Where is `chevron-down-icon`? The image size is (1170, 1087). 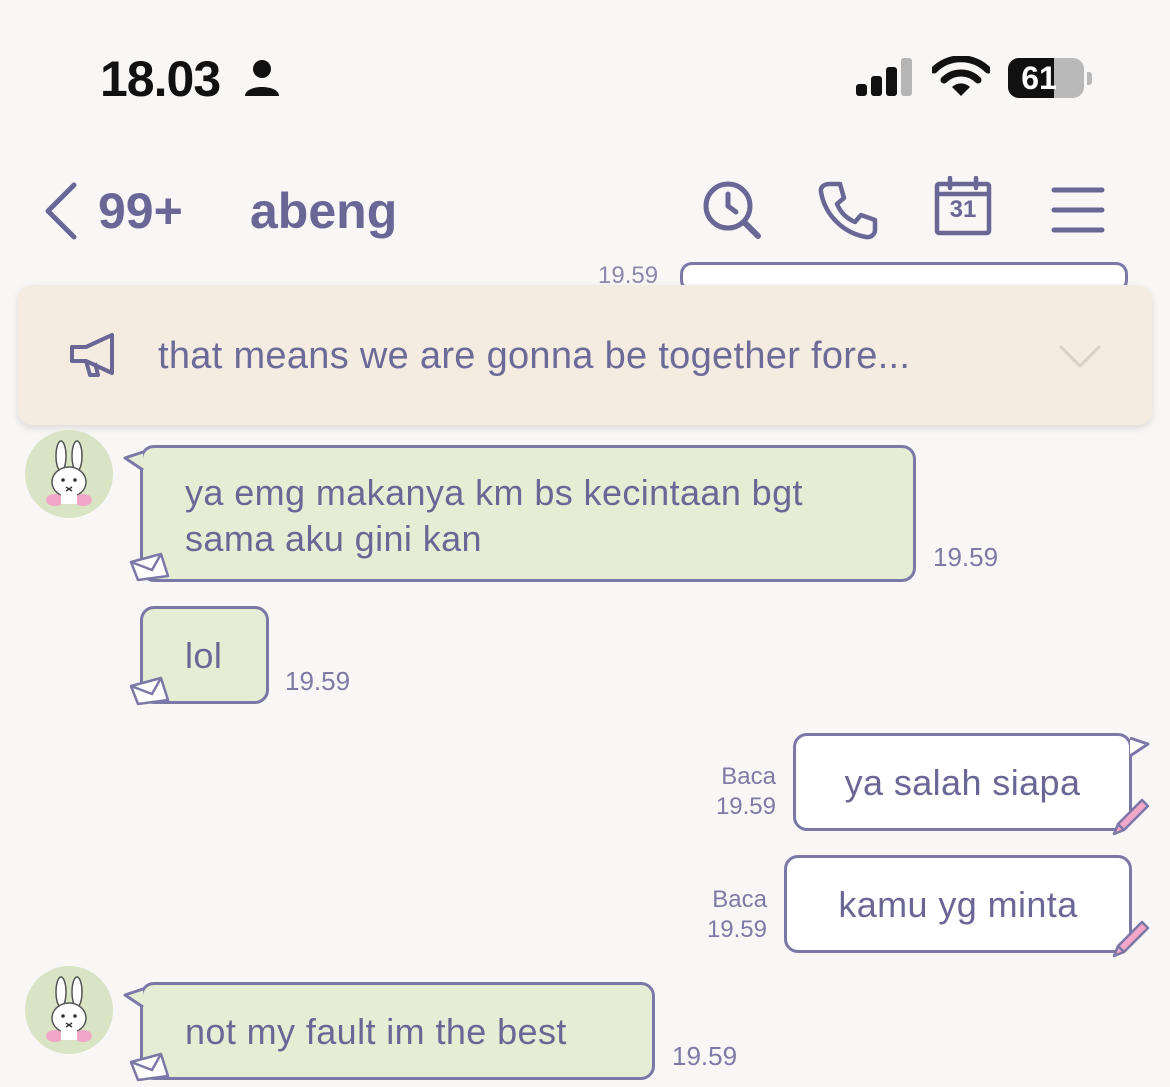
chevron-down-icon is located at coordinates (1080, 357).